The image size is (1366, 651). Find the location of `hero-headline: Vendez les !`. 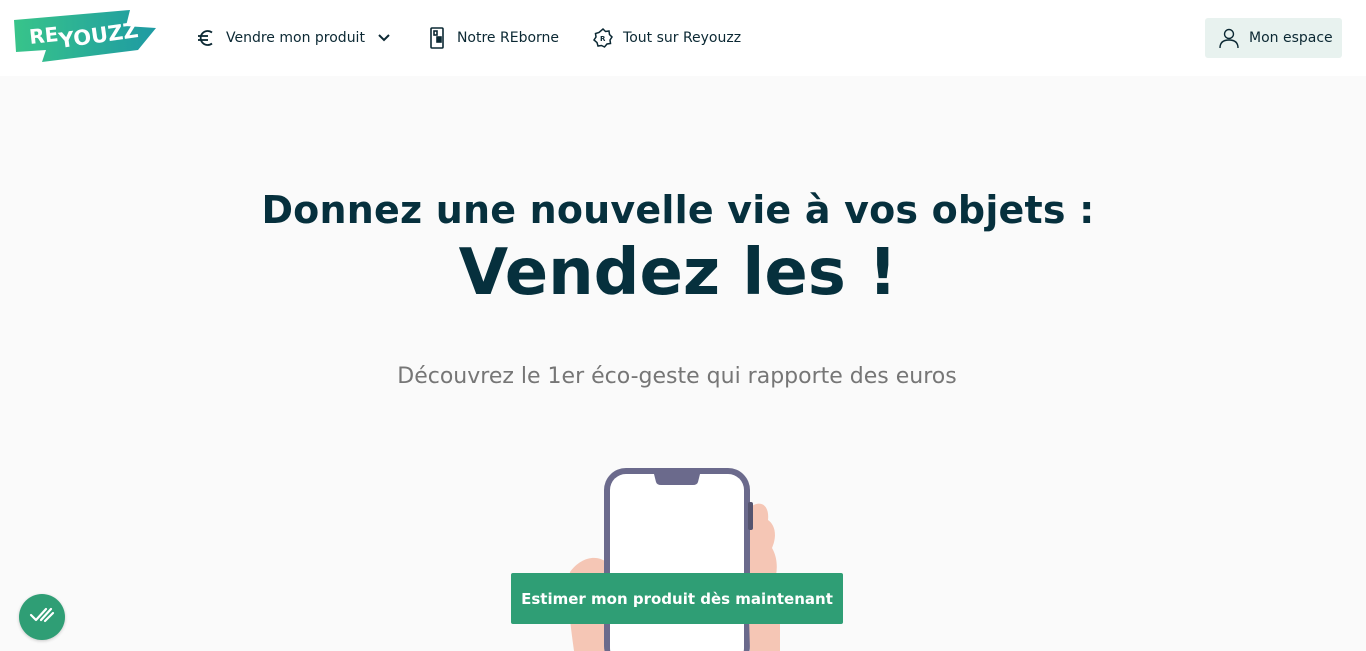

hero-headline: Vendez les ! is located at coordinates (678, 273).